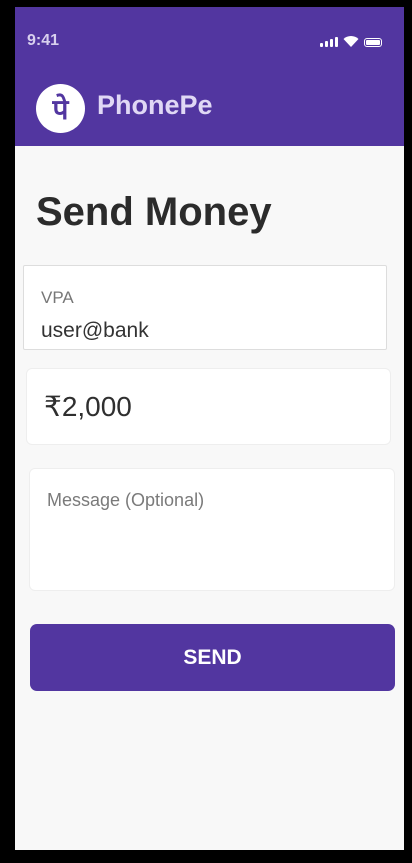 The height and width of the screenshot is (863, 412). Describe the element at coordinates (212, 529) in the screenshot. I see `message-field: Message (Optional)` at that location.